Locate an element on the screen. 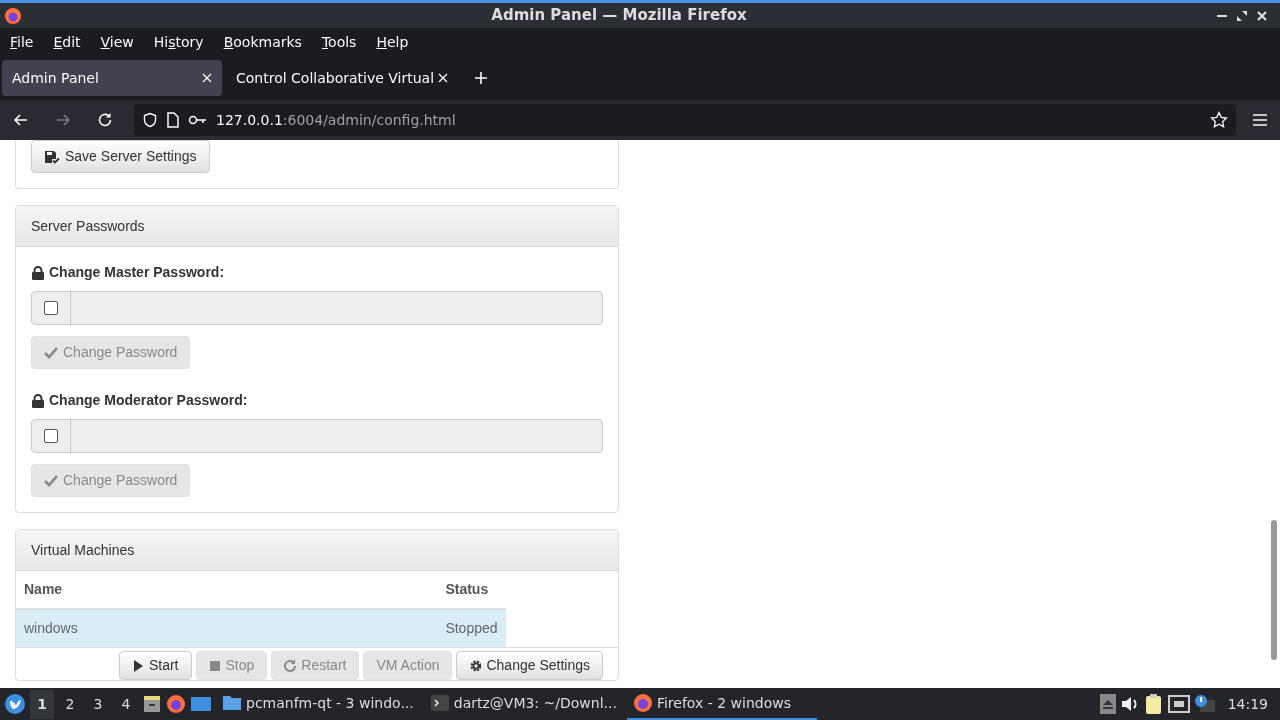  workspace-button: 3 is located at coordinates (98, 704).